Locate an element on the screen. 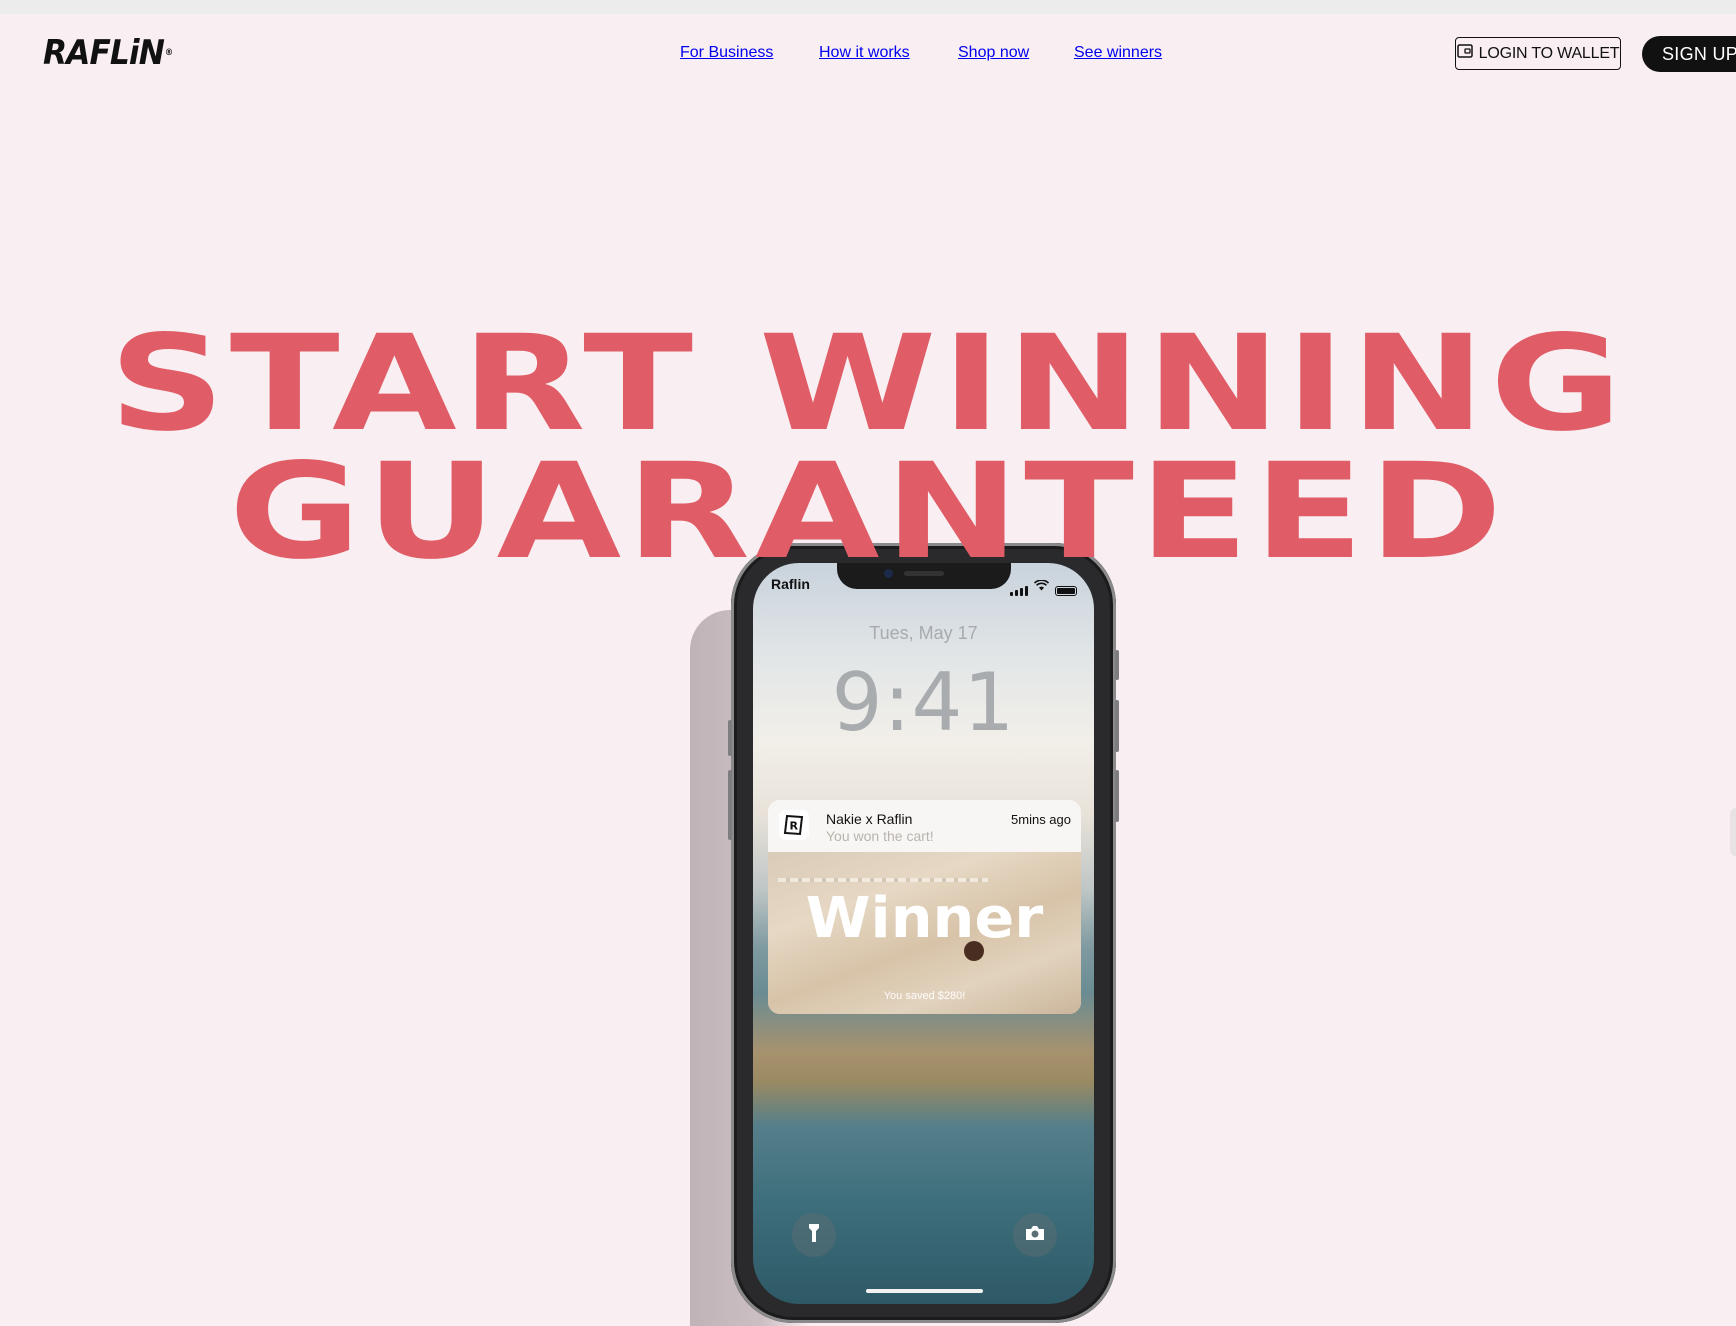 This screenshot has height=1326, width=1736. svg-text: R is located at coordinates (794, 826).